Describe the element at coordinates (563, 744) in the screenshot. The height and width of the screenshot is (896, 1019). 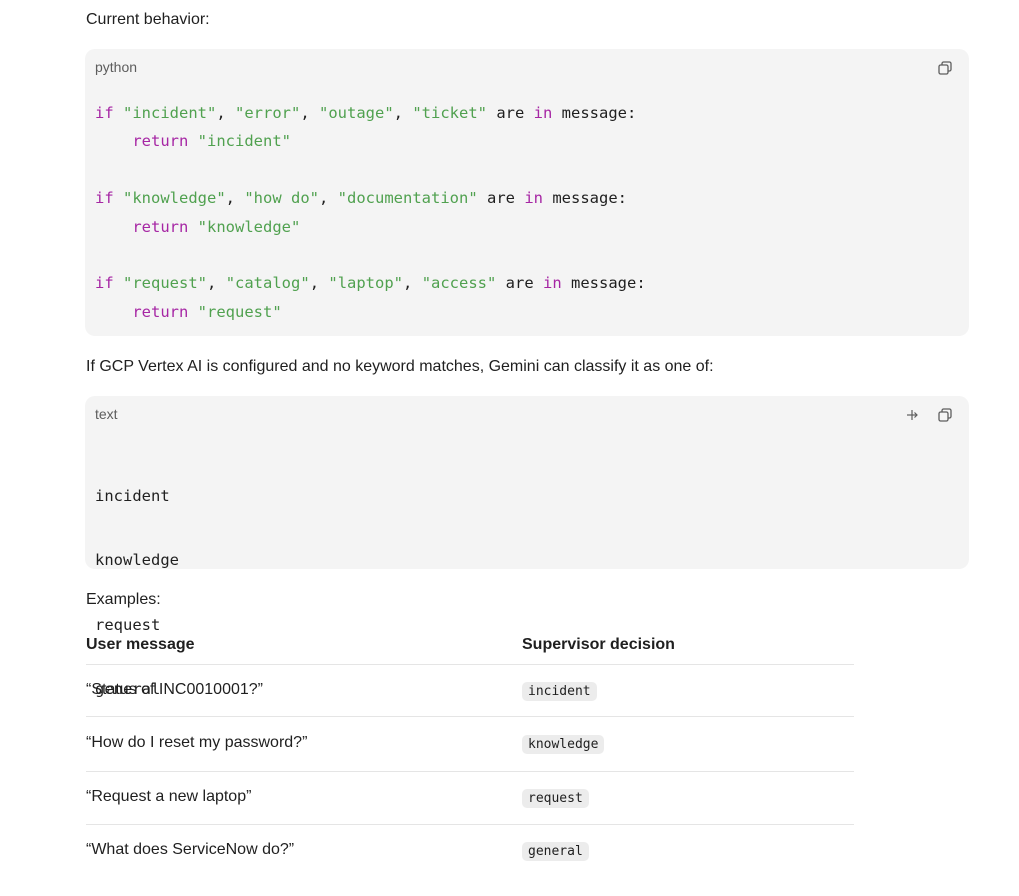
I see `decision-badge: knowledge` at that location.